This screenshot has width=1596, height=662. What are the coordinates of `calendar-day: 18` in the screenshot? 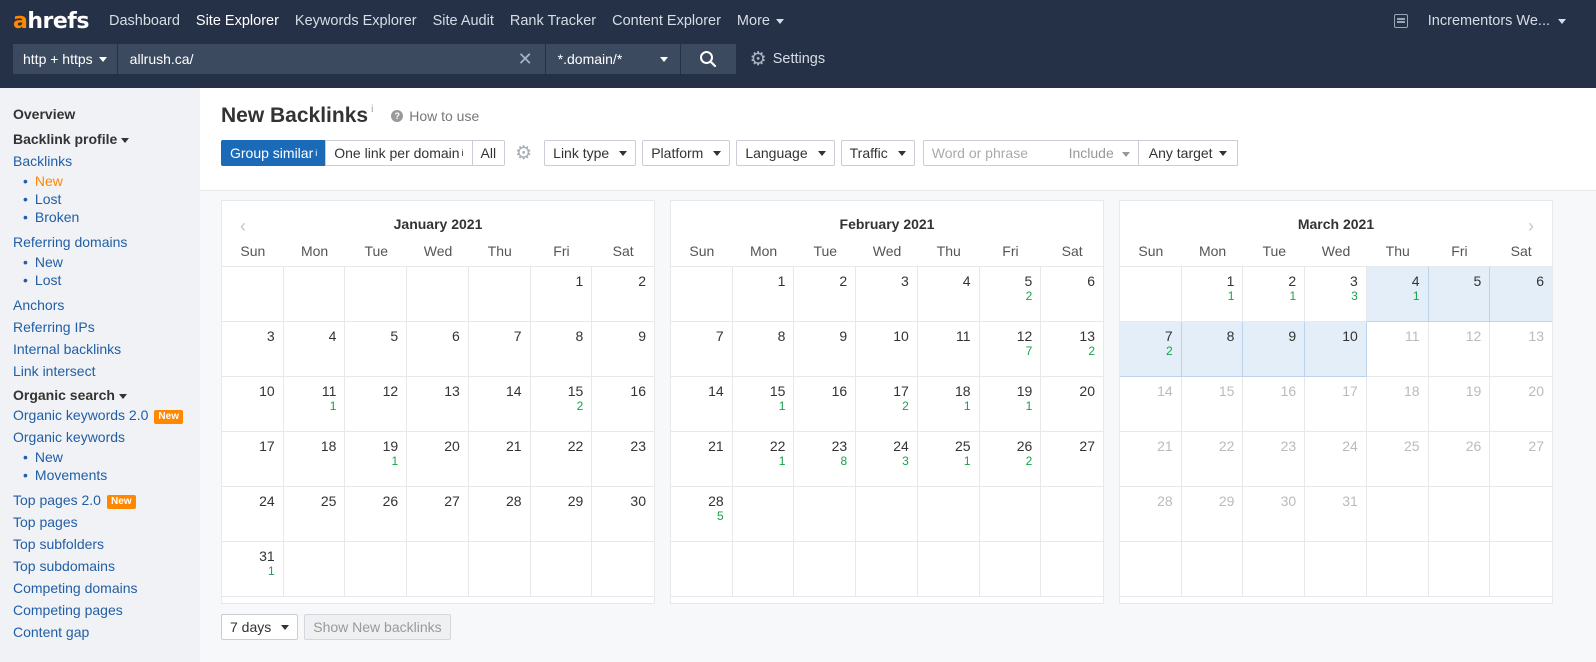 It's located at (1397, 404).